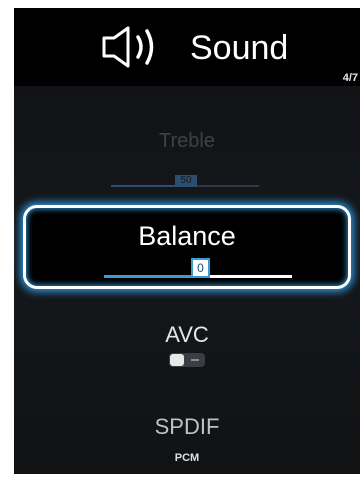 Image resolution: width=364 pixels, height=478 pixels. What do you see at coordinates (177, 360) in the screenshot?
I see `avc-toggle-knob` at bounding box center [177, 360].